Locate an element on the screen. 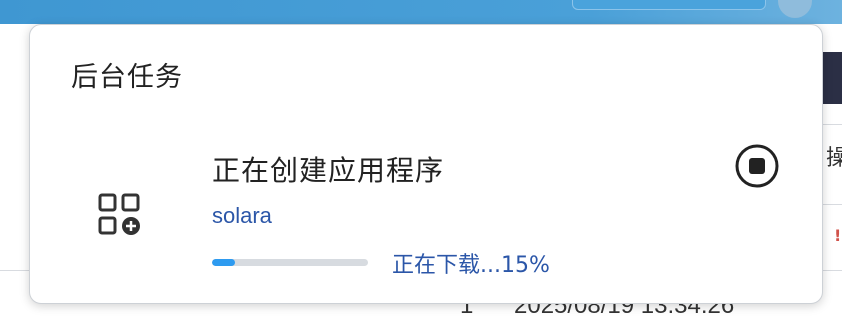 The width and height of the screenshot is (842, 328). task-title: 正在创建应用程序 is located at coordinates (328, 170).